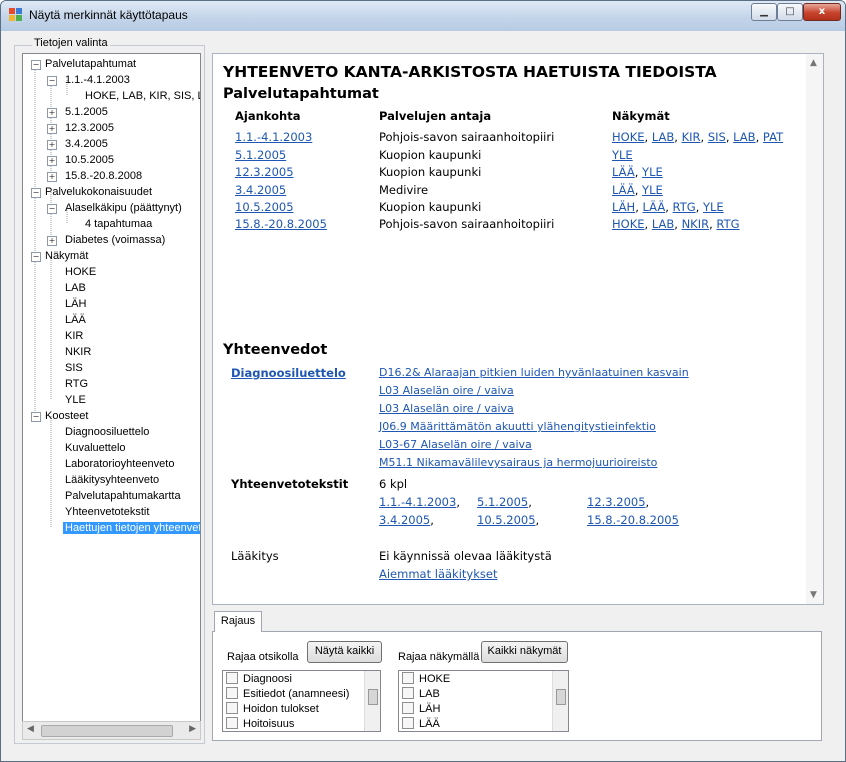  Describe the element at coordinates (417, 502) in the screenshot. I see `summary-text-link: 1.1.-4.1.2003` at that location.